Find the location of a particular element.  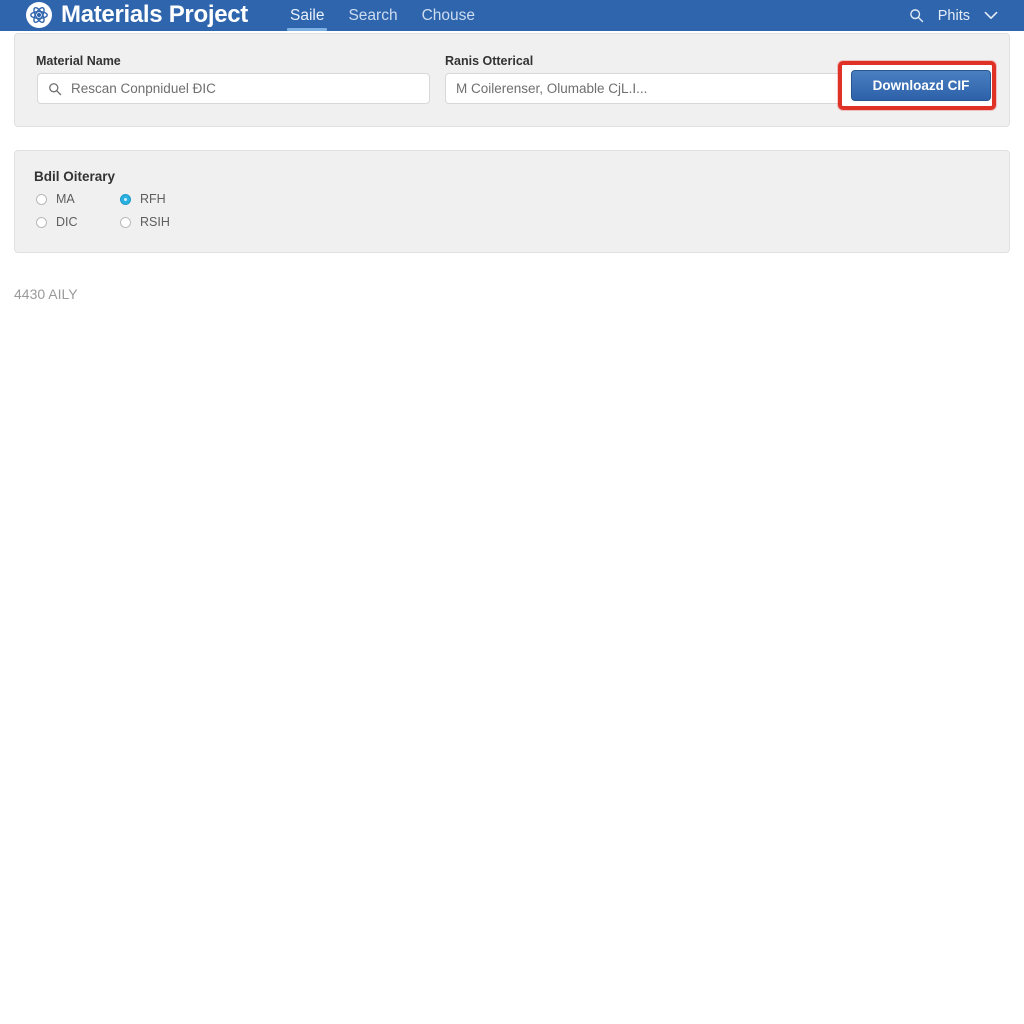

material-name-label: Material Name is located at coordinates (78, 61).